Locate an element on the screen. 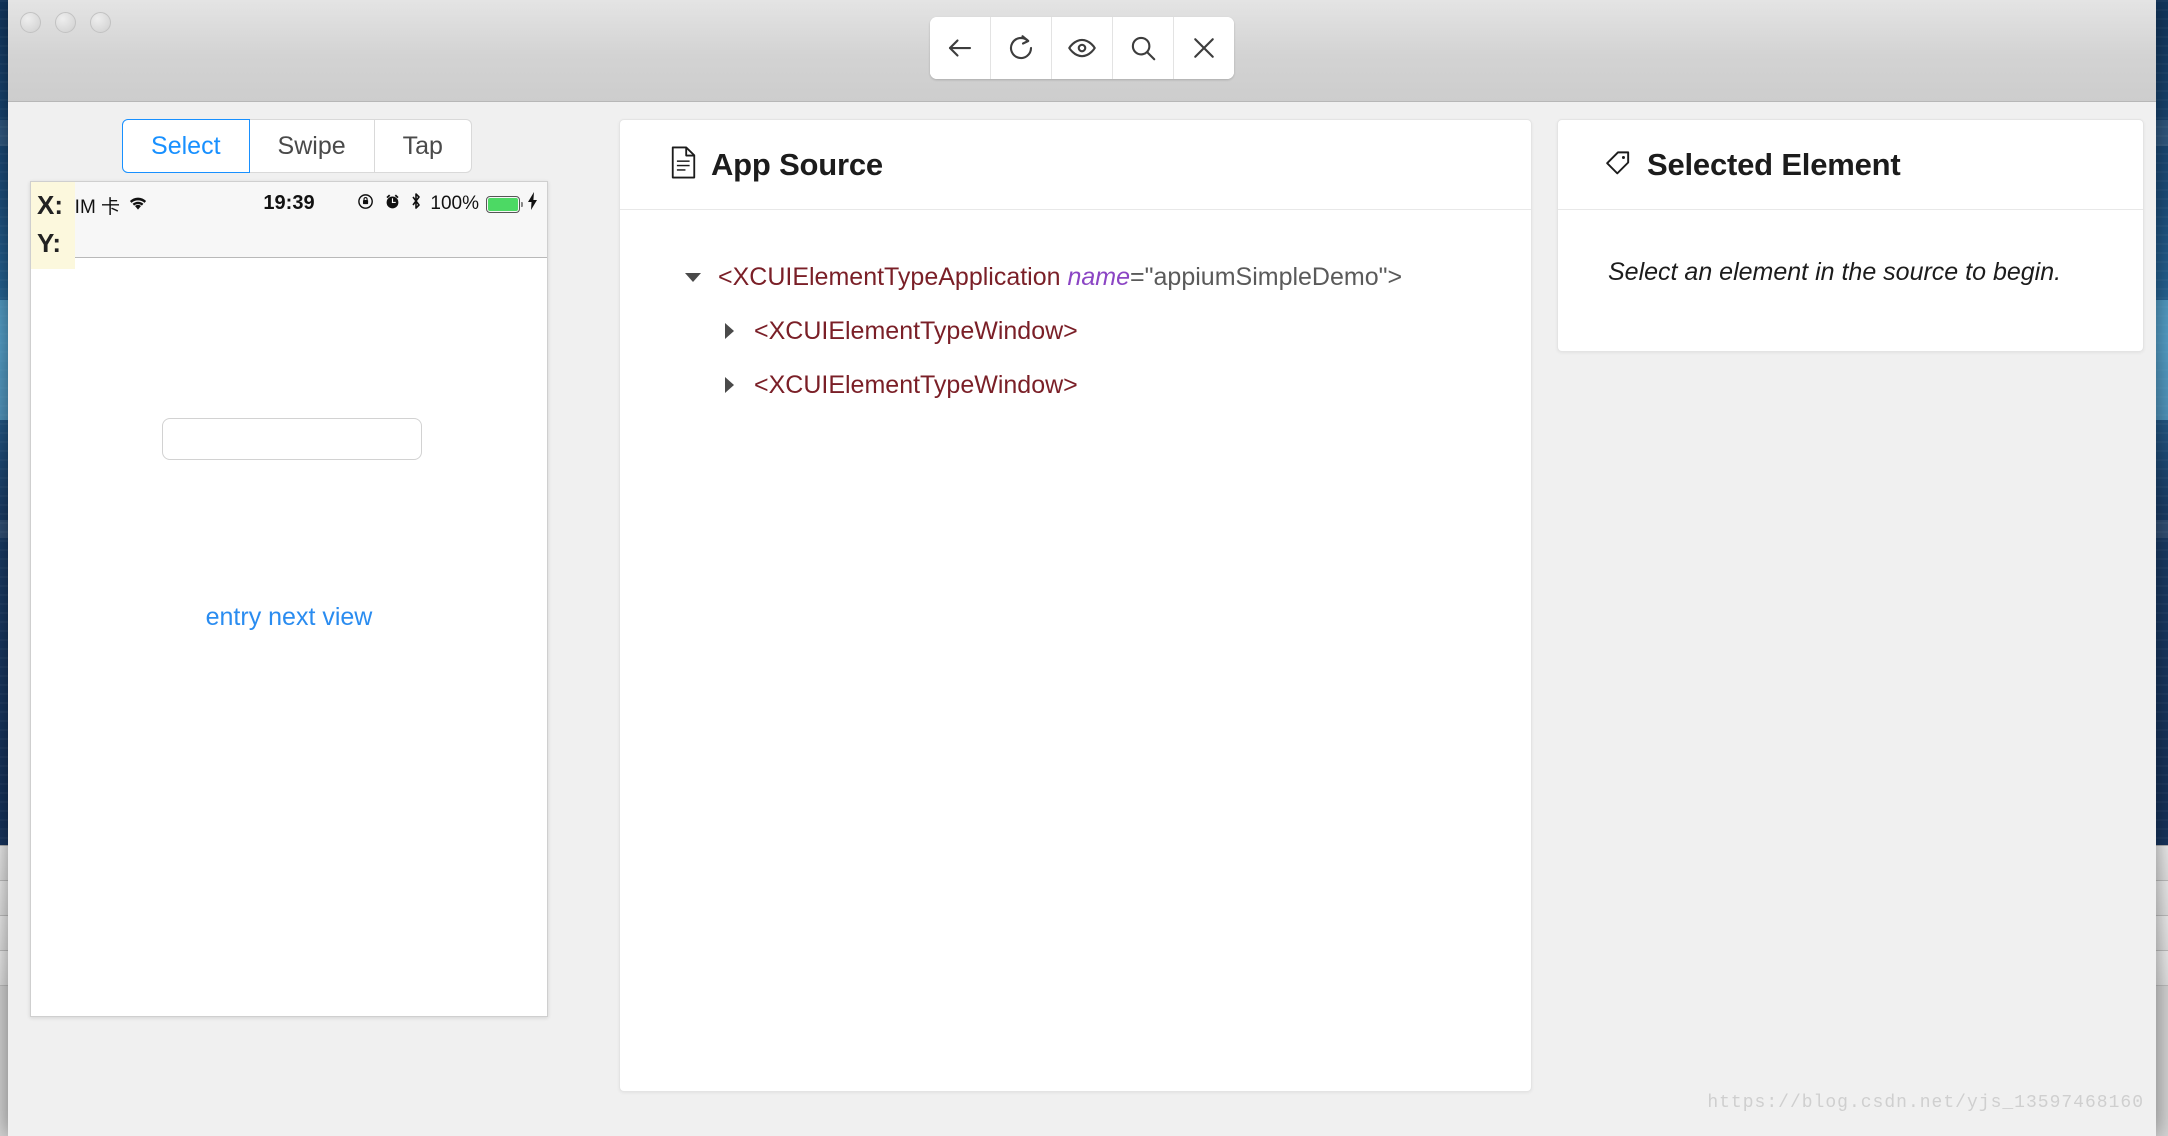 Image resolution: width=2168 pixels, height=1136 pixels. coordinate-x: X: is located at coordinates (50, 205).